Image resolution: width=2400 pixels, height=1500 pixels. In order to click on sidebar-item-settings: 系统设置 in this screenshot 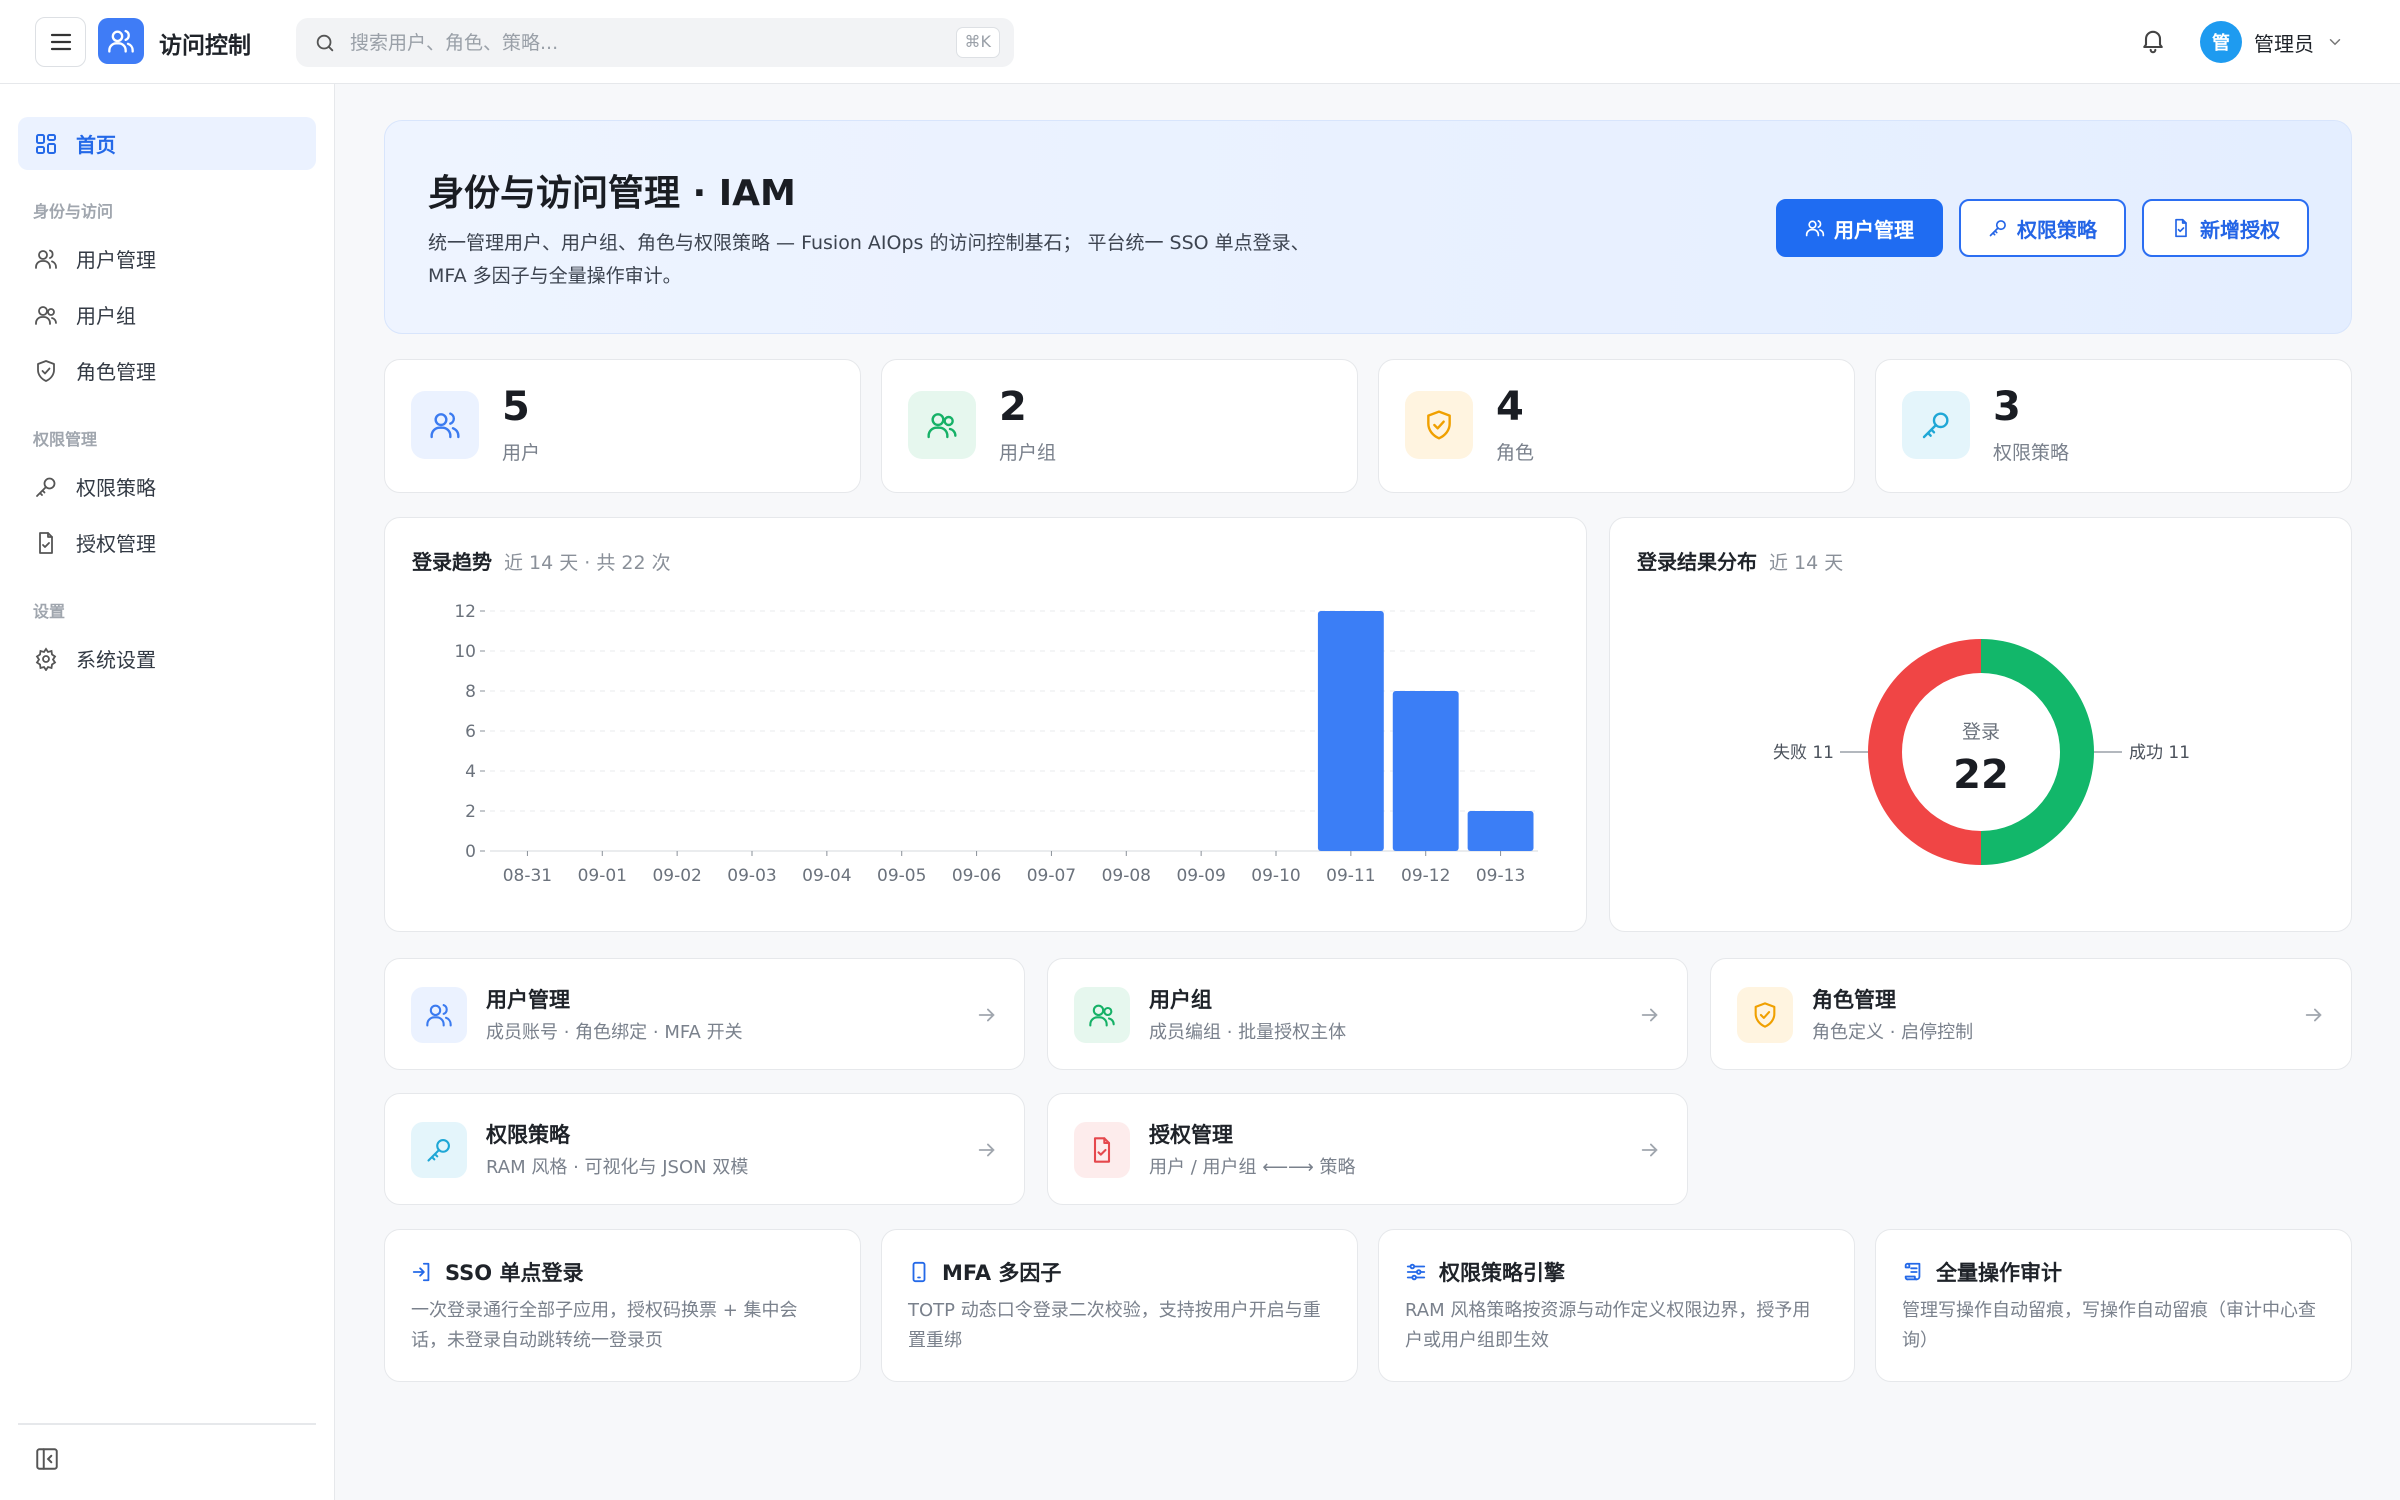, I will do `click(167, 658)`.